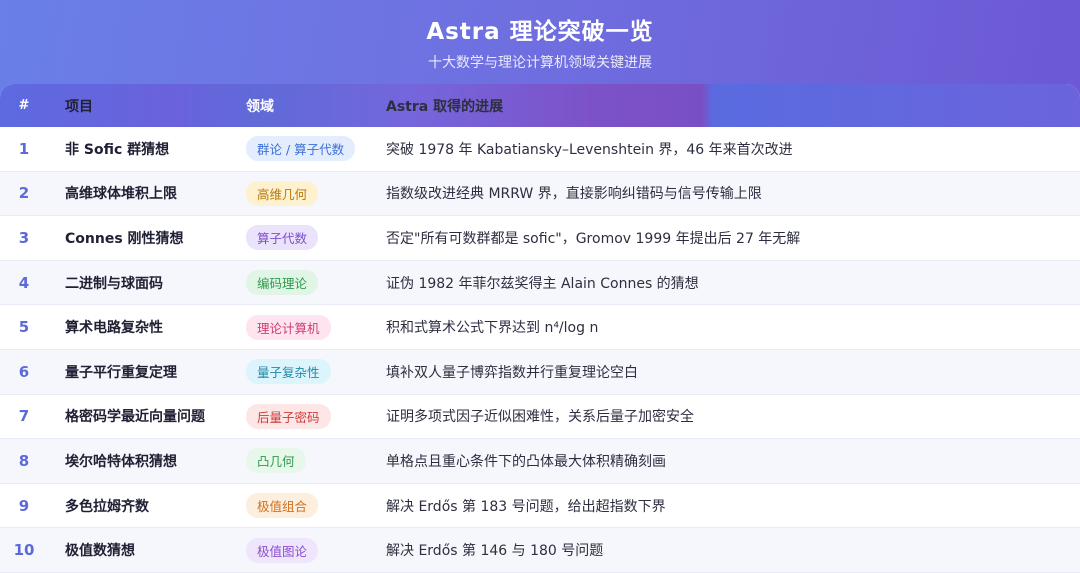  What do you see at coordinates (24, 371) in the screenshot?
I see `row-number: 6` at bounding box center [24, 371].